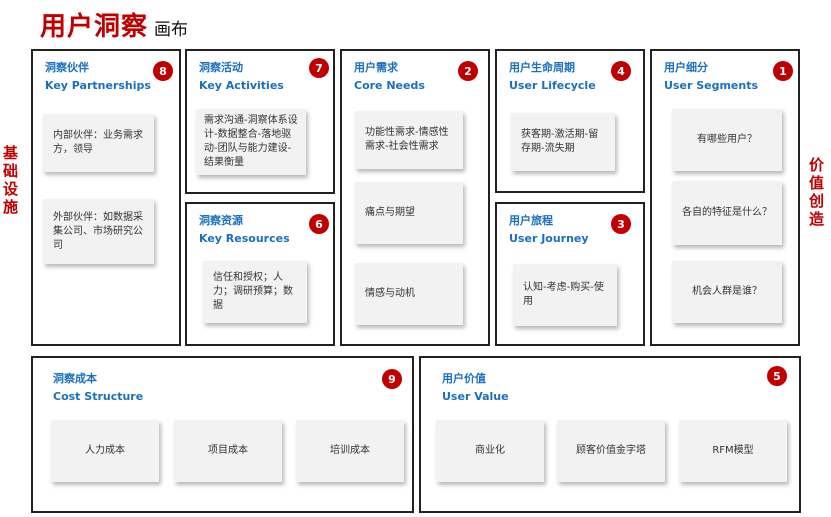 The width and height of the screenshot is (831, 517). What do you see at coordinates (475, 396) in the screenshot?
I see `box-title-en: User Value` at bounding box center [475, 396].